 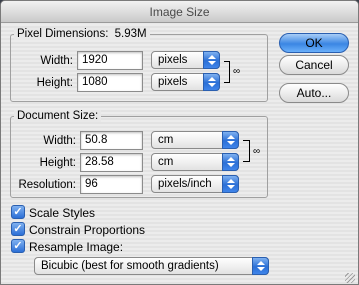 What do you see at coordinates (76, 247) in the screenshot?
I see `resample-image-label: Resample Image:` at bounding box center [76, 247].